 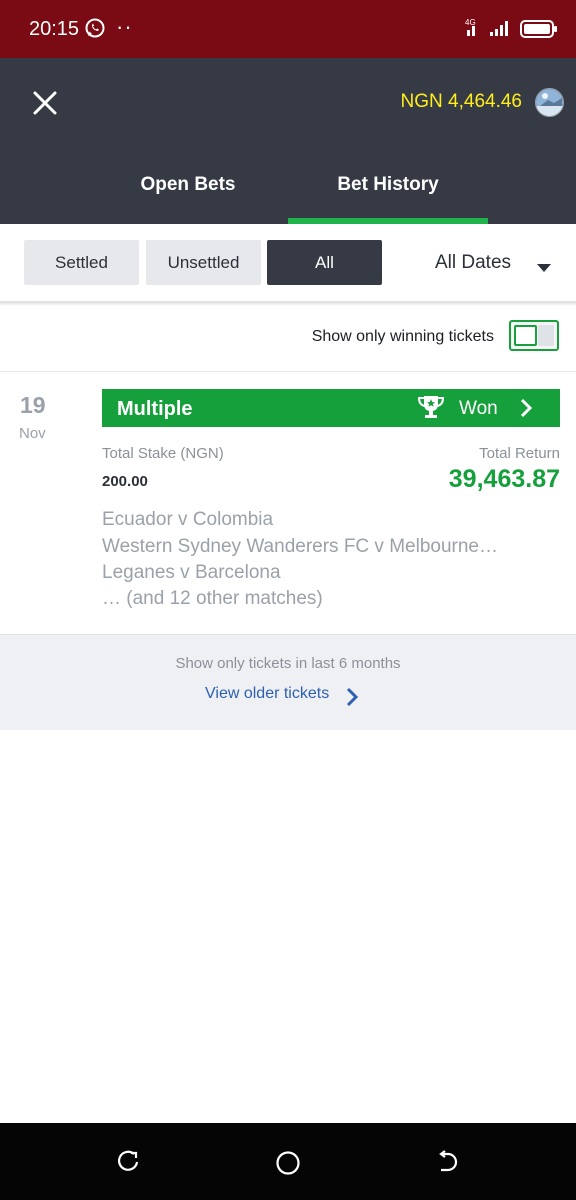 I want to click on app-header: NGN 4,464.46 Open Bets Bet History, so click(x=288, y=141).